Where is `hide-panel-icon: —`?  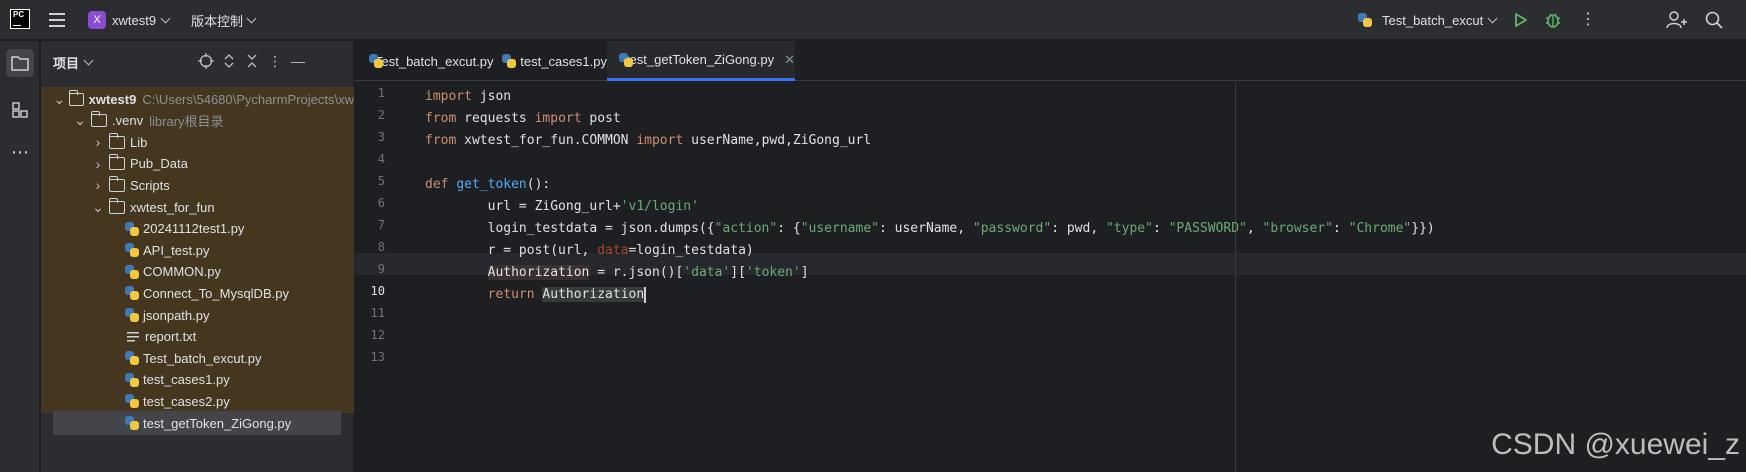
hide-panel-icon: — is located at coordinates (298, 61).